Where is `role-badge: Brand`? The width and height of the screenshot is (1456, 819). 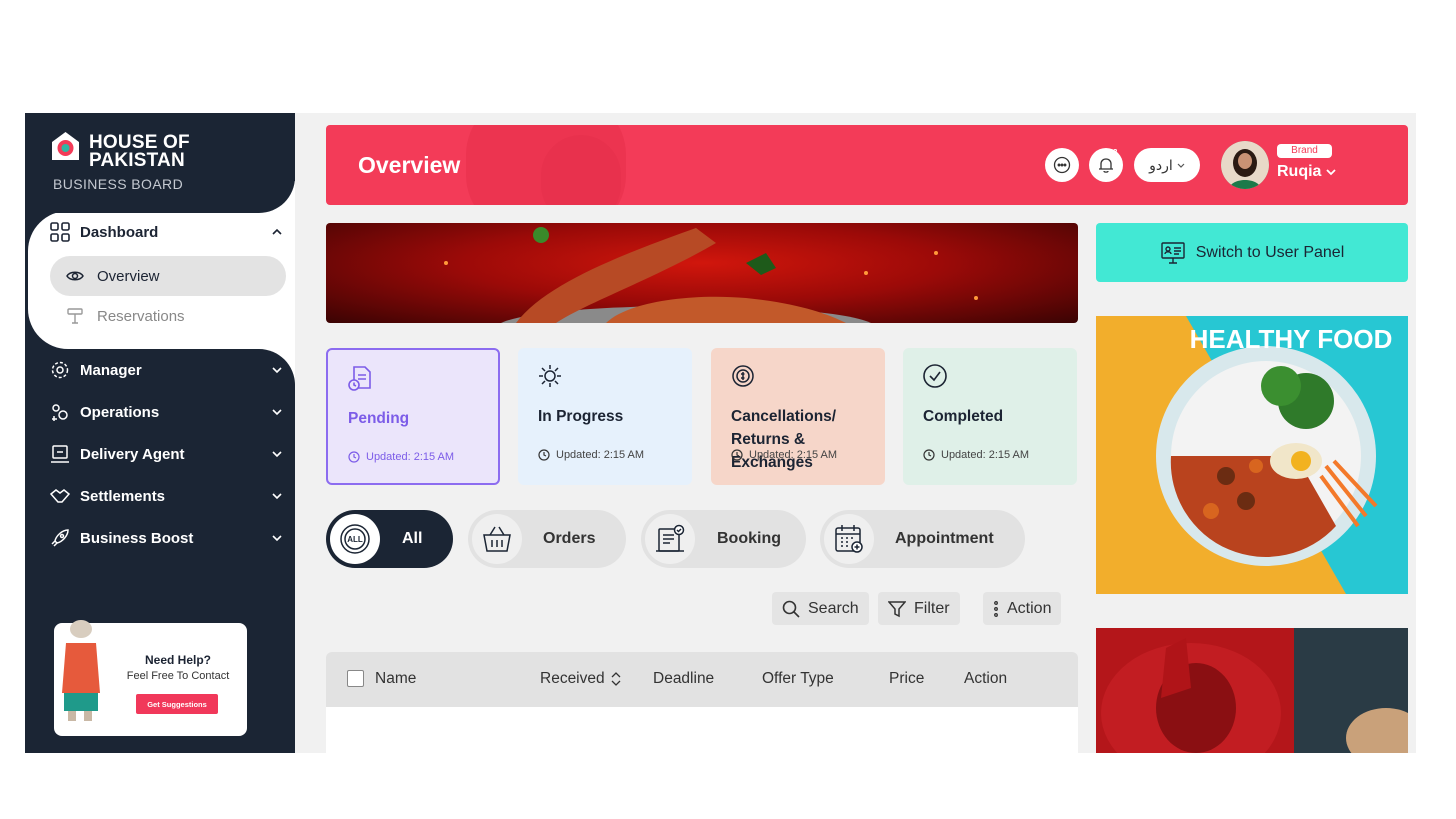 role-badge: Brand is located at coordinates (1304, 151).